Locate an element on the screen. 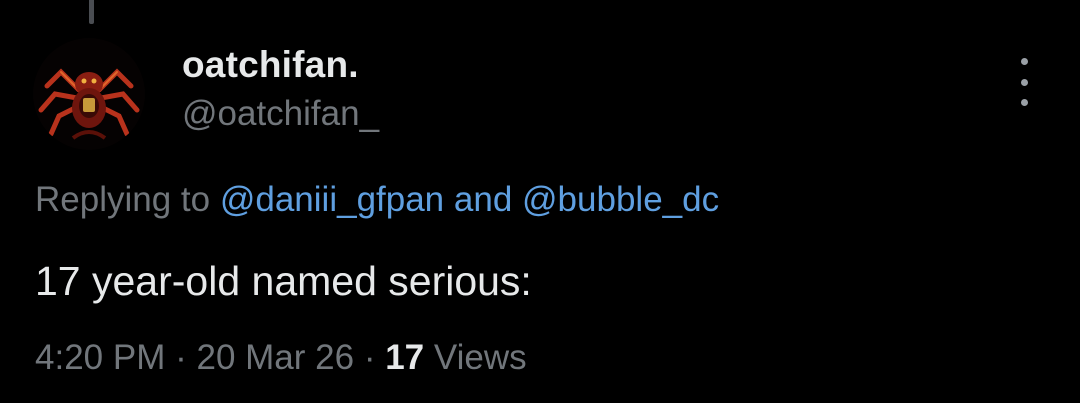 The image size is (1080, 403). tweet-meta: 4:20 PM · 20 Mar 26 · 17 Views is located at coordinates (281, 358).